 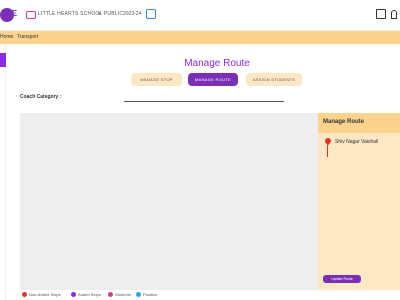 I want to click on route-panel-title: Manage Route, so click(x=344, y=122).